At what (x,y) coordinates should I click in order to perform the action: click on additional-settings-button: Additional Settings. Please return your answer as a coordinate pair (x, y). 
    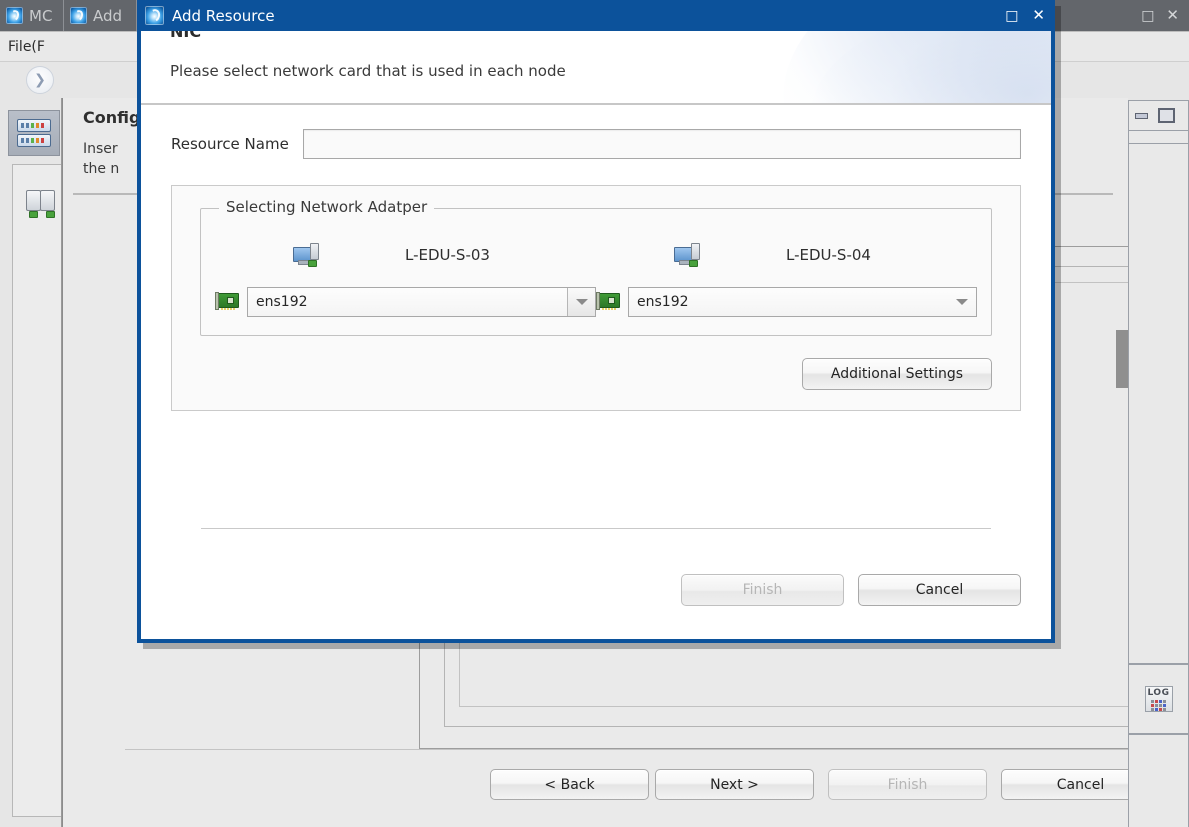
    Looking at the image, I should click on (897, 374).